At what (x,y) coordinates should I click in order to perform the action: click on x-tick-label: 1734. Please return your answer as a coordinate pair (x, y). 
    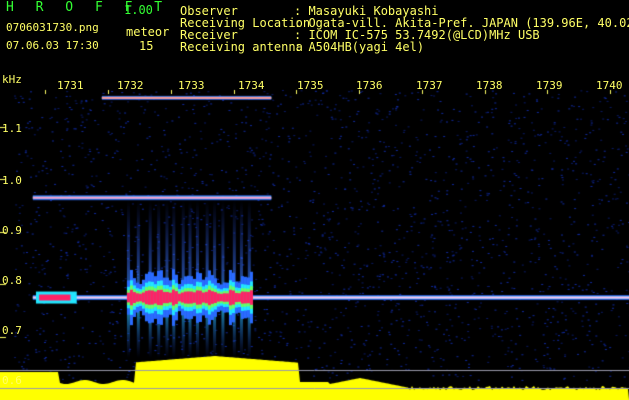
    Looking at the image, I should click on (251, 85).